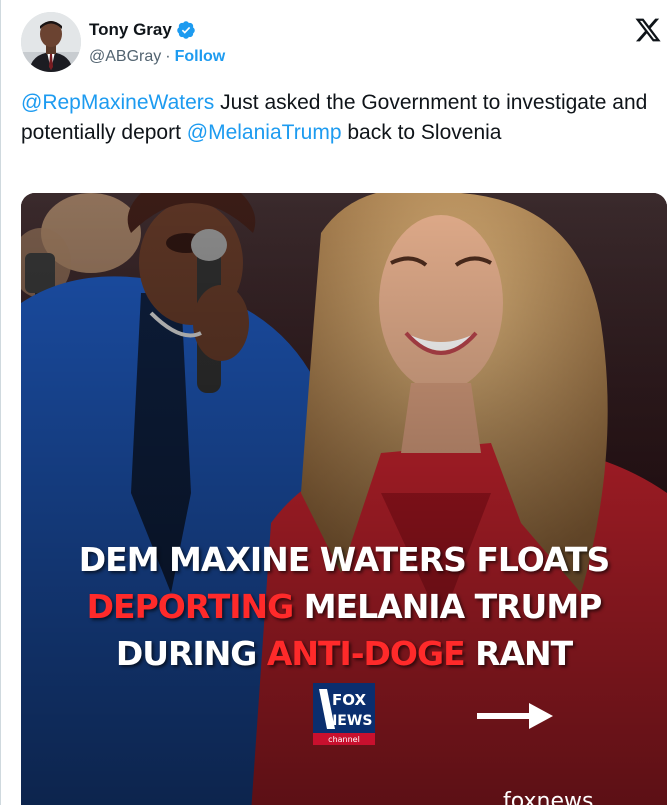 The width and height of the screenshot is (668, 805). I want to click on headline-line-3: DURING ANTI-DOGE RANT, so click(344, 653).